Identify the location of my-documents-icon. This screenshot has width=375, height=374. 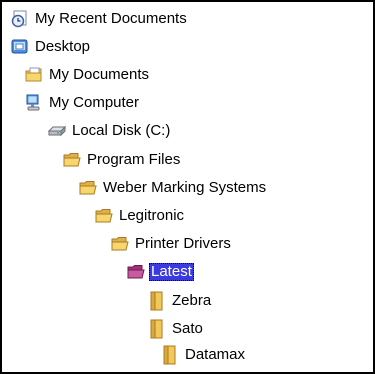
(34, 75).